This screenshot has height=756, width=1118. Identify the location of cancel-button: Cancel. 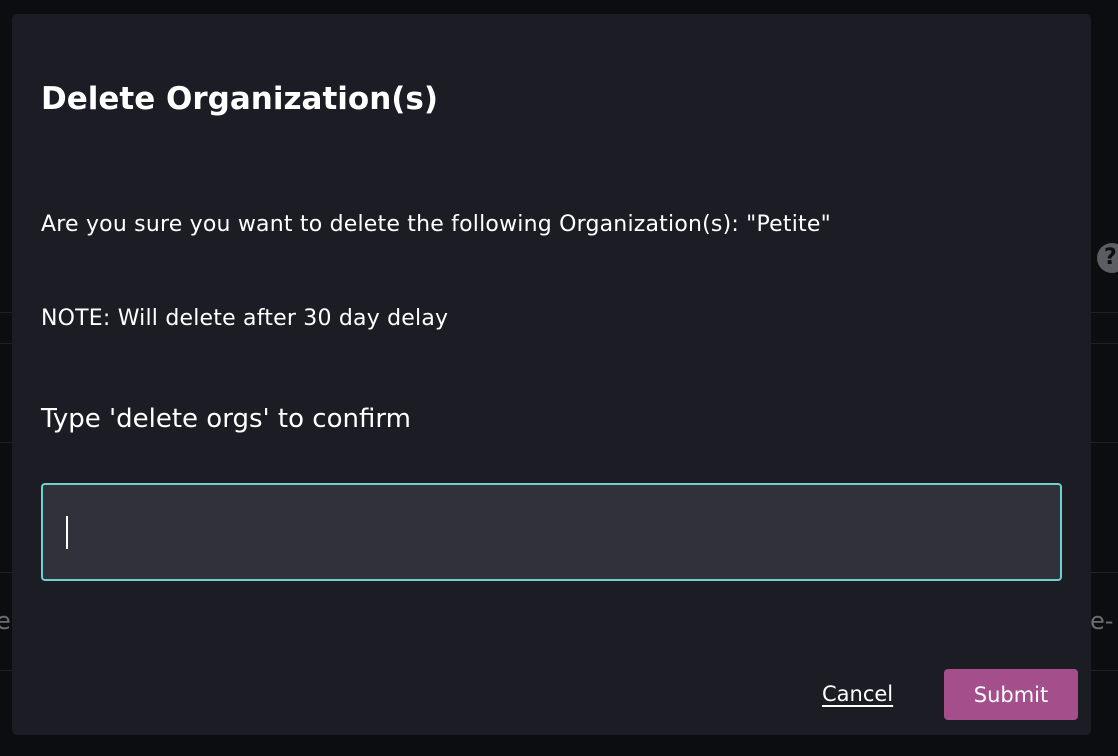
(857, 694).